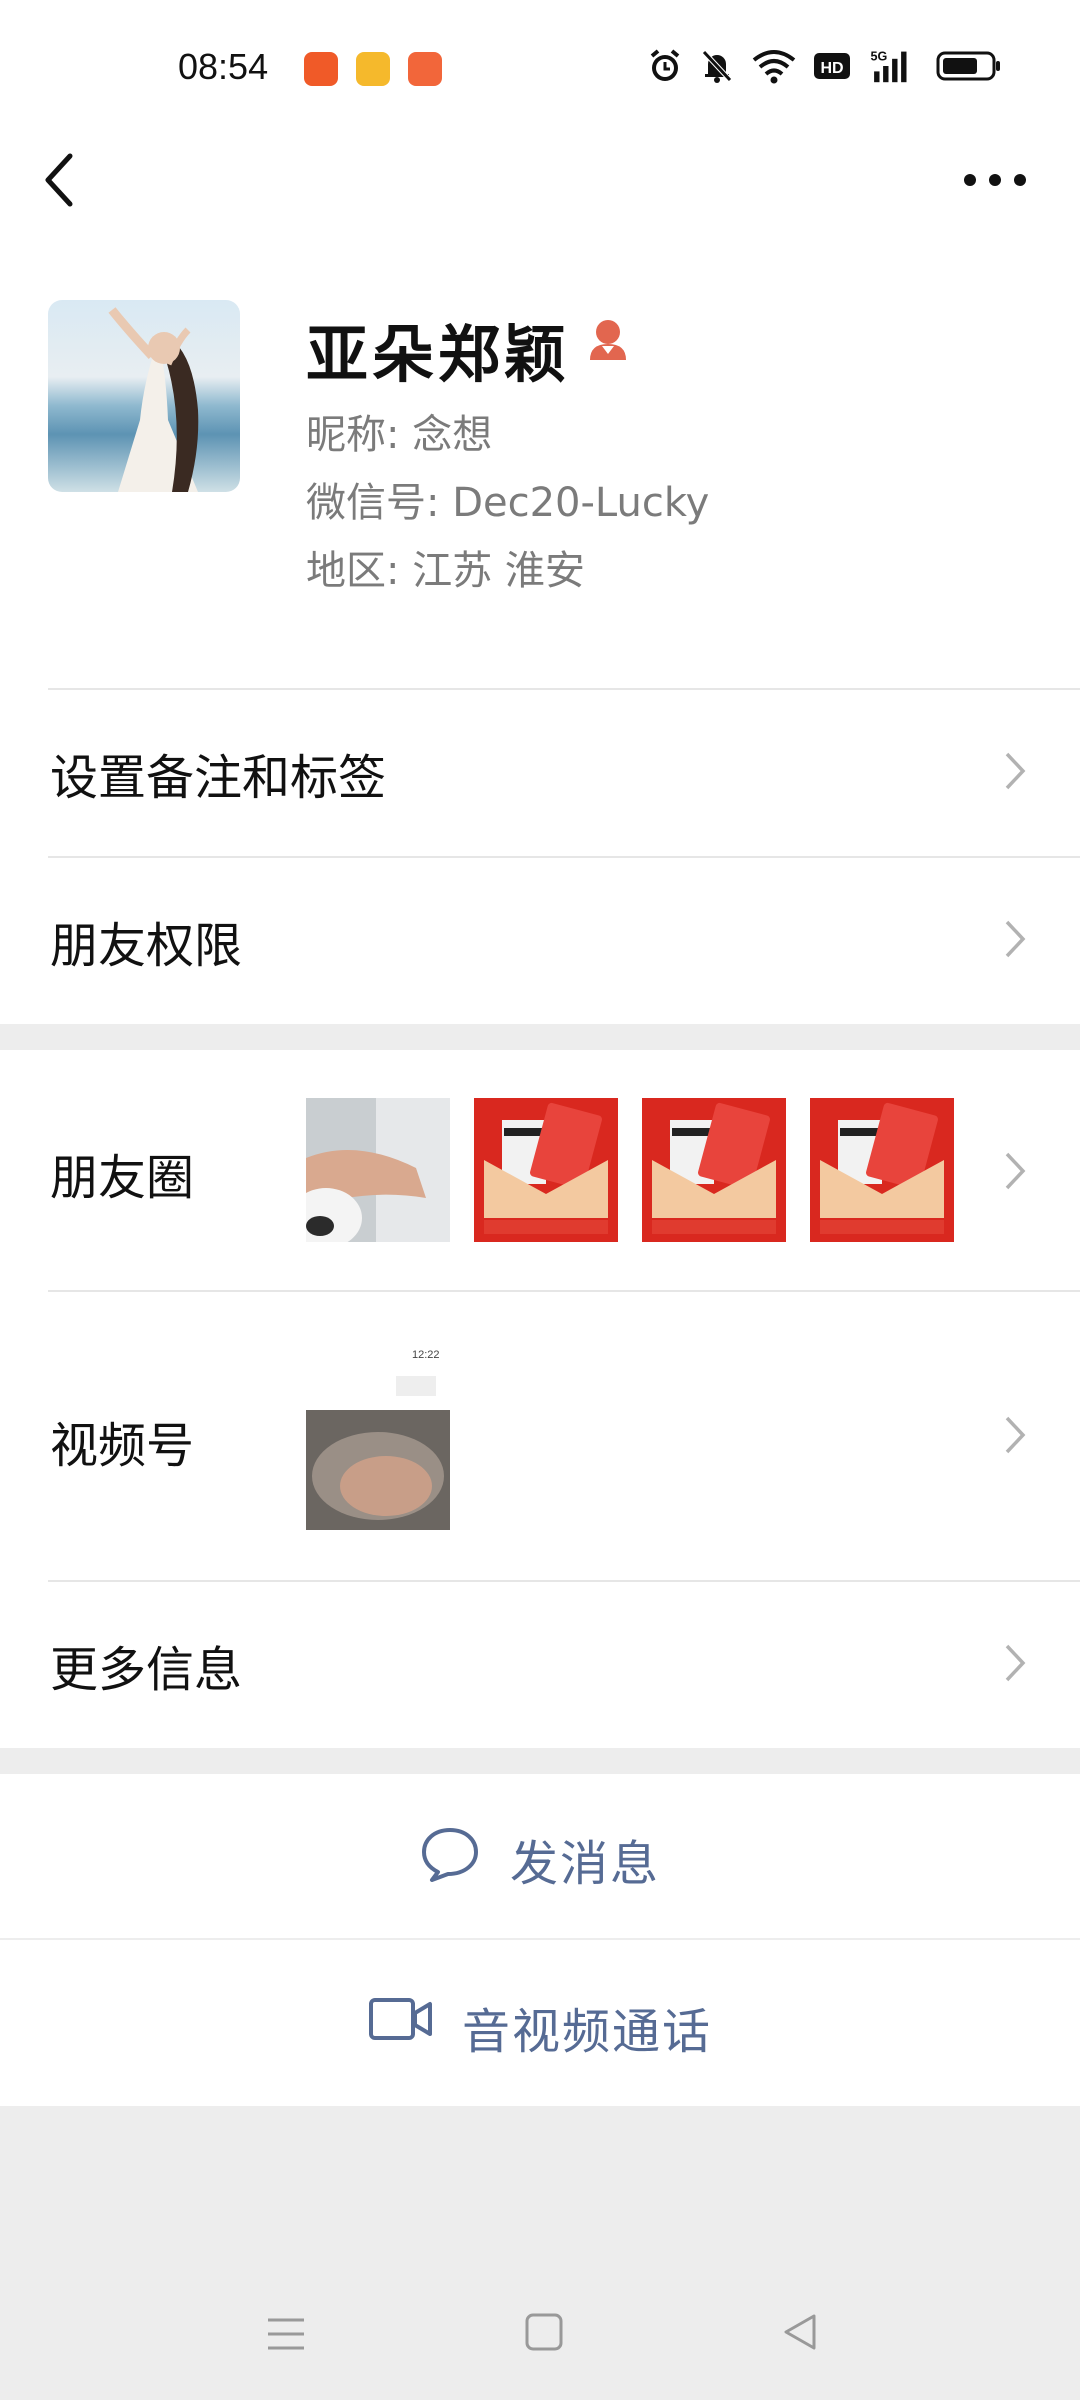 The image size is (1080, 2400). What do you see at coordinates (146, 946) in the screenshot?
I see `friend-permissions-label: 朋友权限` at bounding box center [146, 946].